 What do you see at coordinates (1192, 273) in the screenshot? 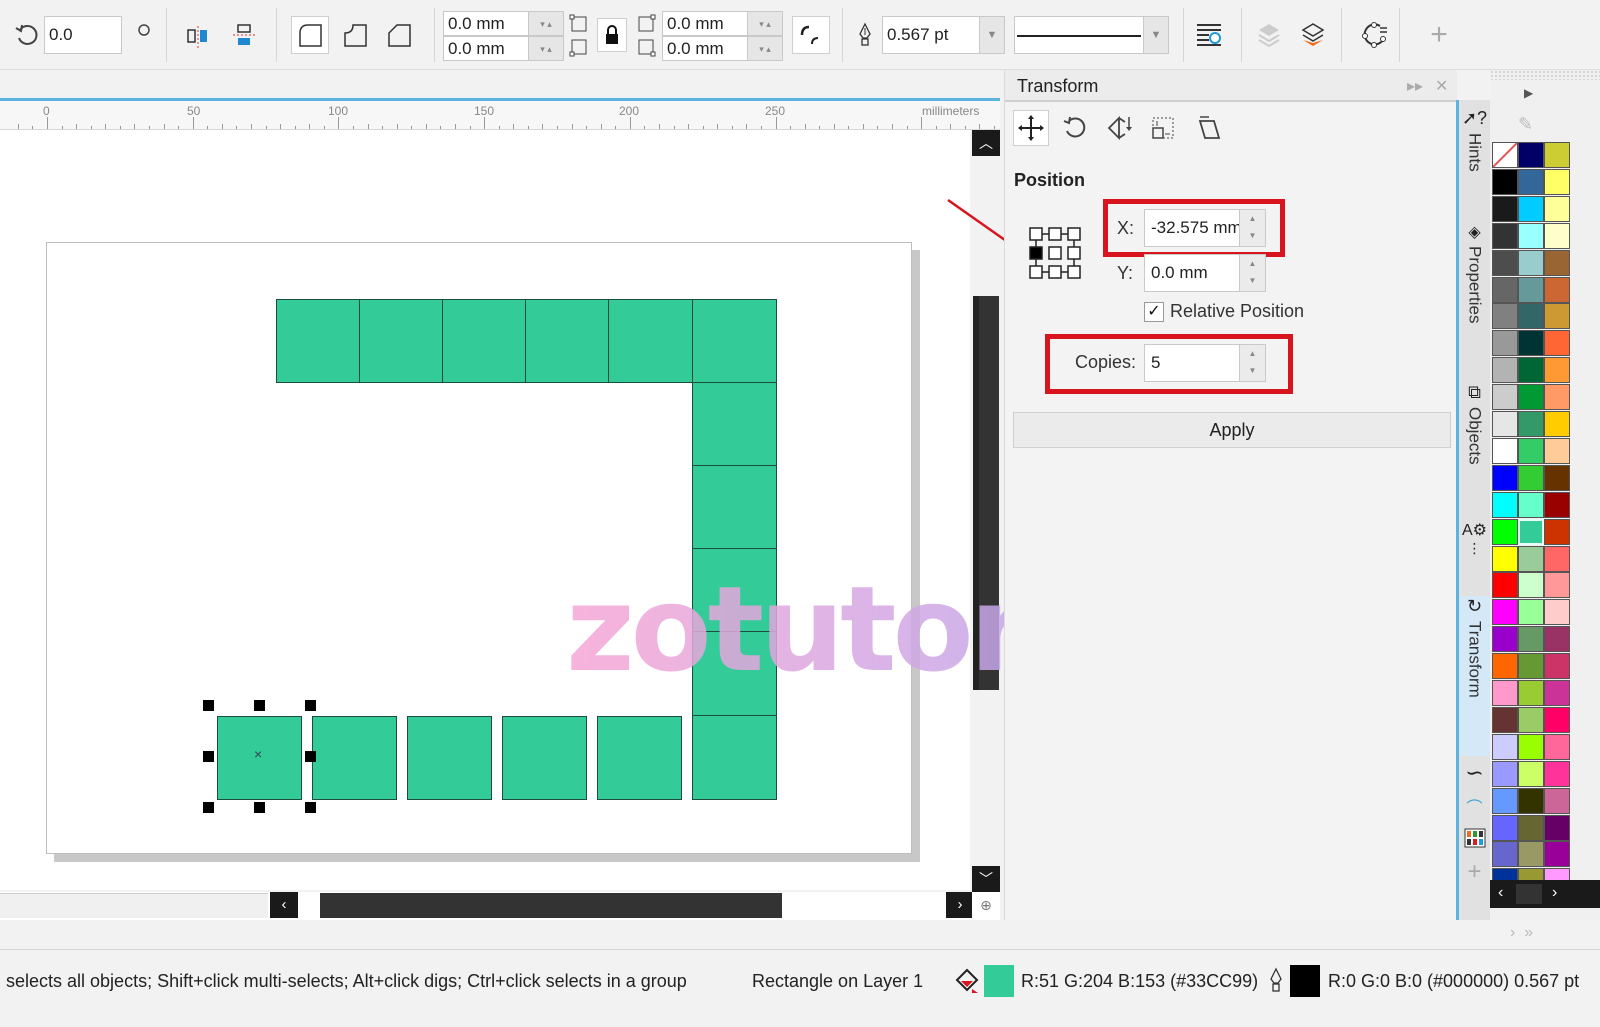
I see `y-position-input: 0.0 mm` at bounding box center [1192, 273].